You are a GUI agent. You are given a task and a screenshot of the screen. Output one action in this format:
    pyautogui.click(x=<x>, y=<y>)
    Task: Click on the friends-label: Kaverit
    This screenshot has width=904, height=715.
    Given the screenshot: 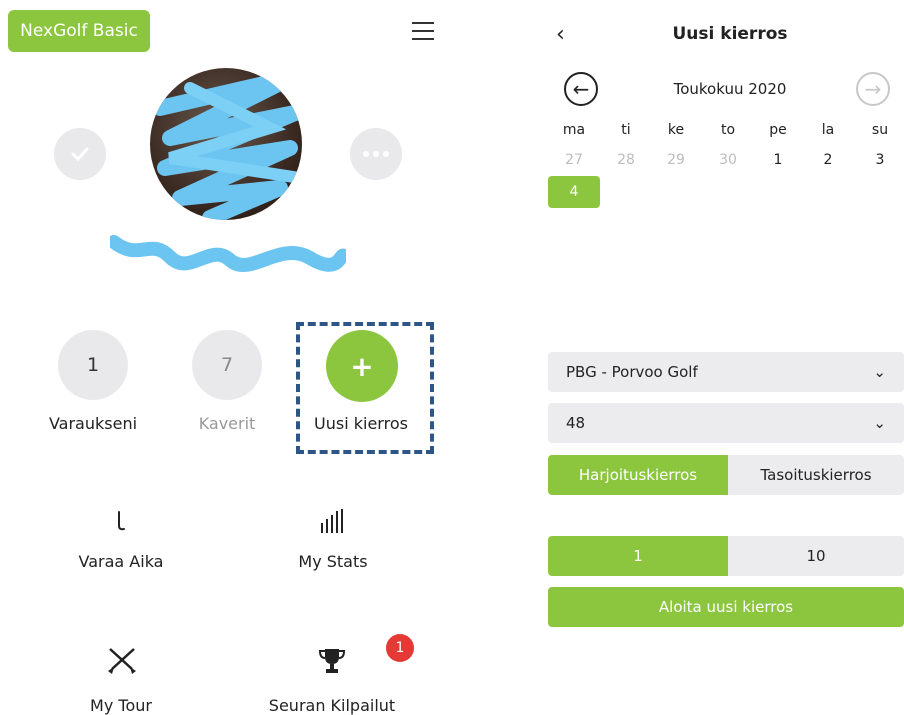 What is the action you would take?
    pyautogui.click(x=227, y=423)
    